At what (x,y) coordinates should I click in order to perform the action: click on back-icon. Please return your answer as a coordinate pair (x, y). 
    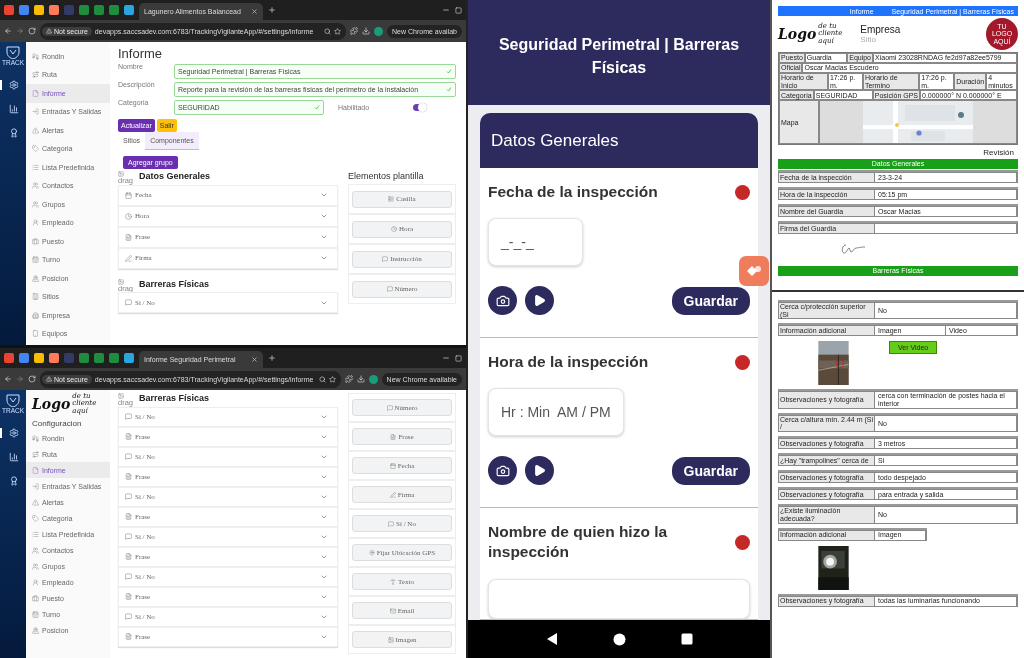
    Looking at the image, I should click on (552, 639).